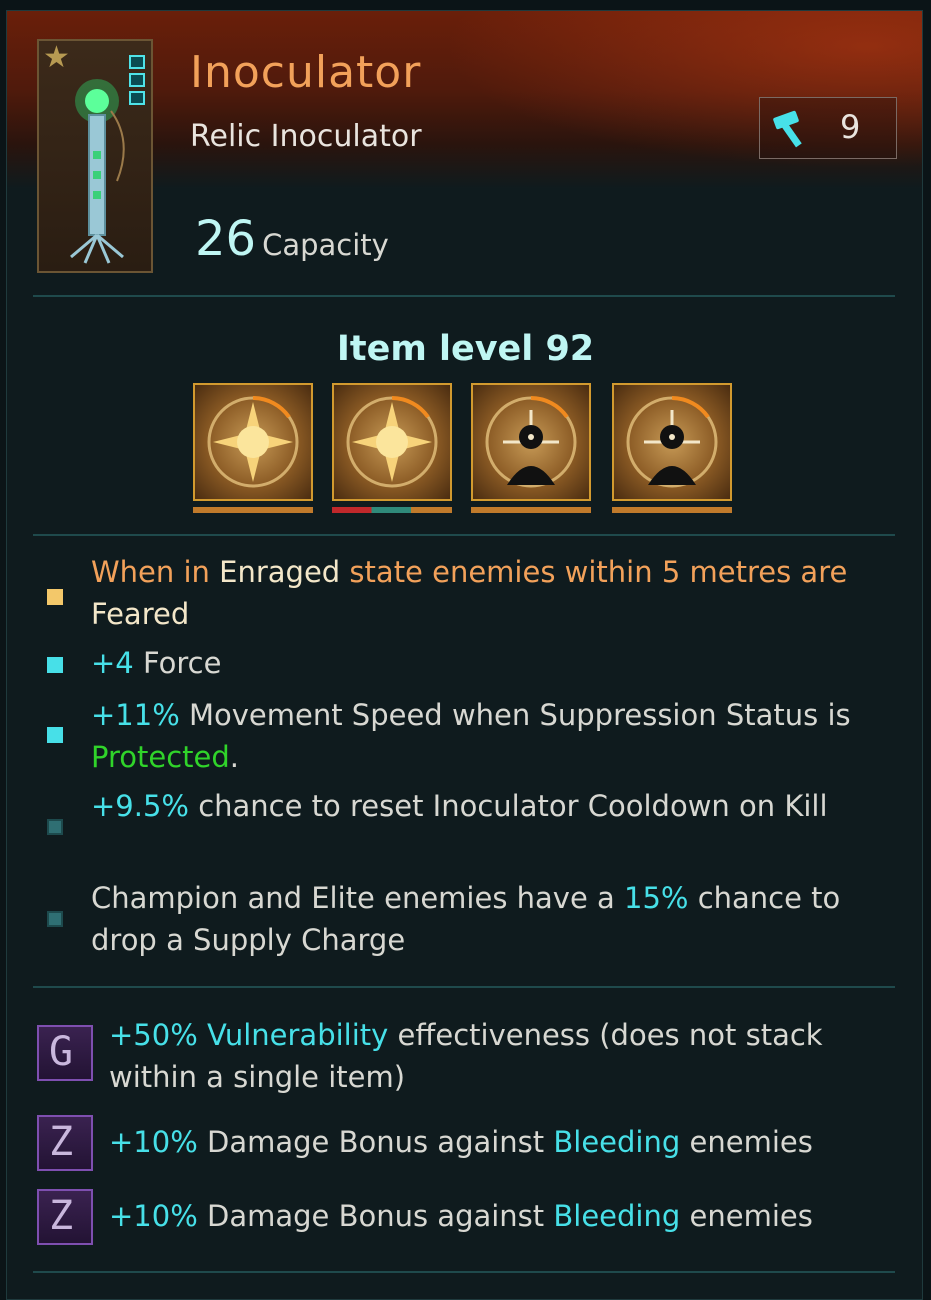  Describe the element at coordinates (140, 614) in the screenshot. I see `trait-keyword: Feared` at that location.